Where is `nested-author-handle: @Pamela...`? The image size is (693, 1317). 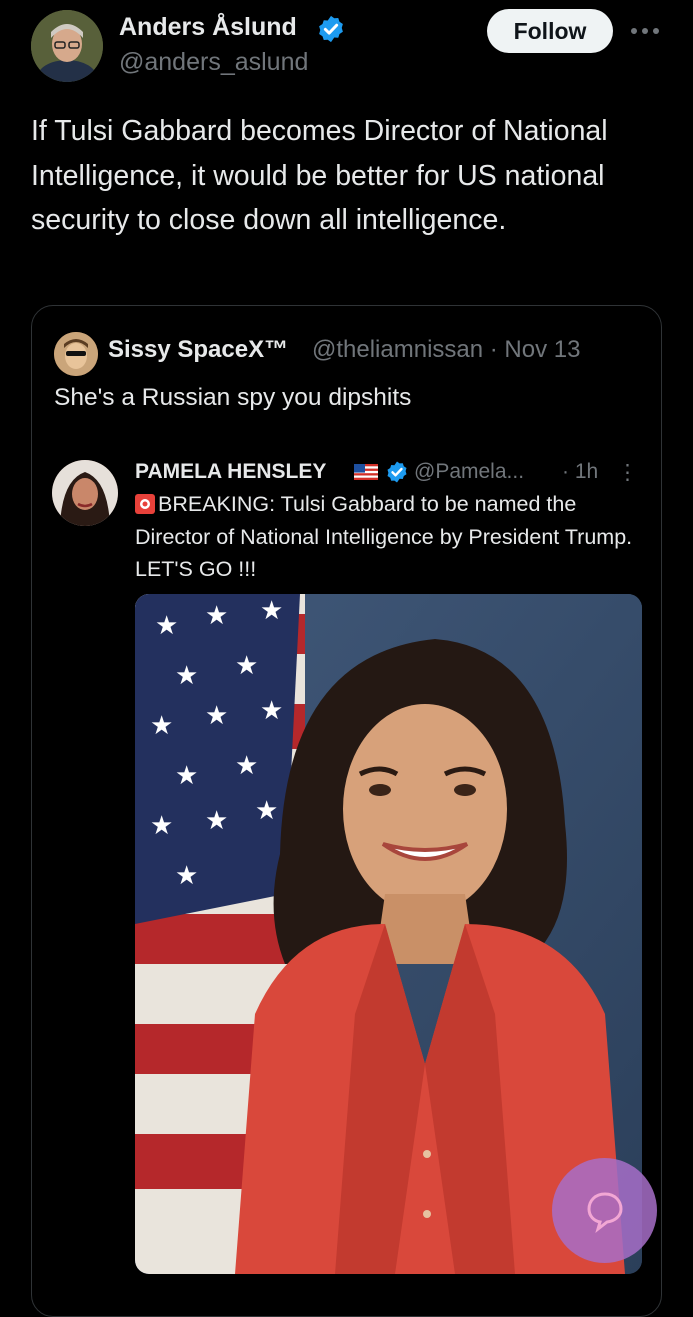
nested-author-handle: @Pamela... is located at coordinates (469, 472).